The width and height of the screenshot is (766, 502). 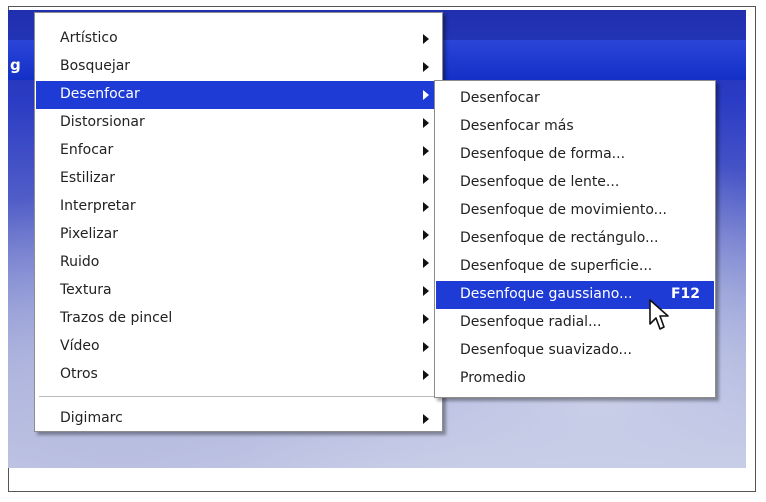 What do you see at coordinates (80, 346) in the screenshot?
I see `menu-item-label: Vídeo` at bounding box center [80, 346].